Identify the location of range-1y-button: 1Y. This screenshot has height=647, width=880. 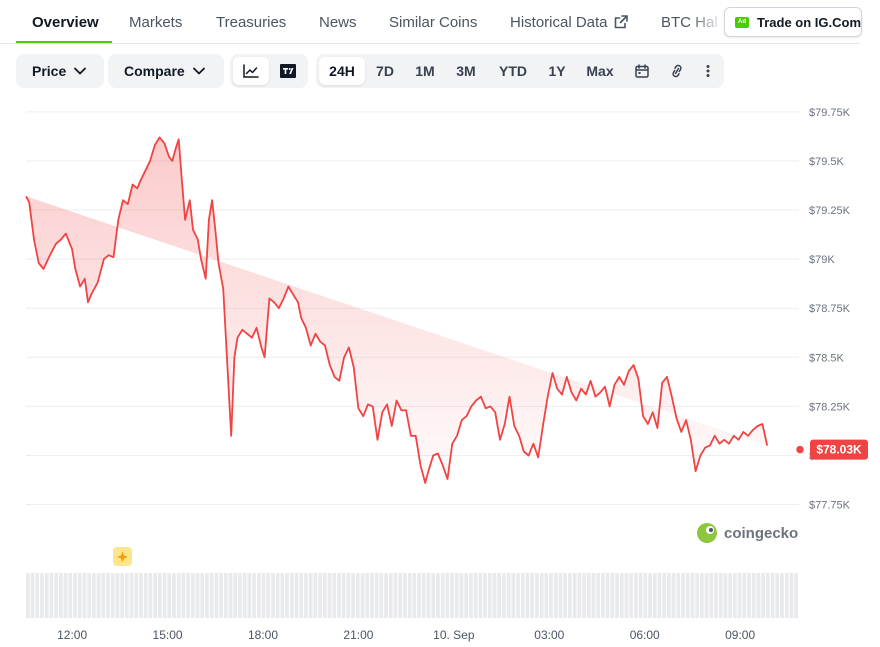
(557, 71).